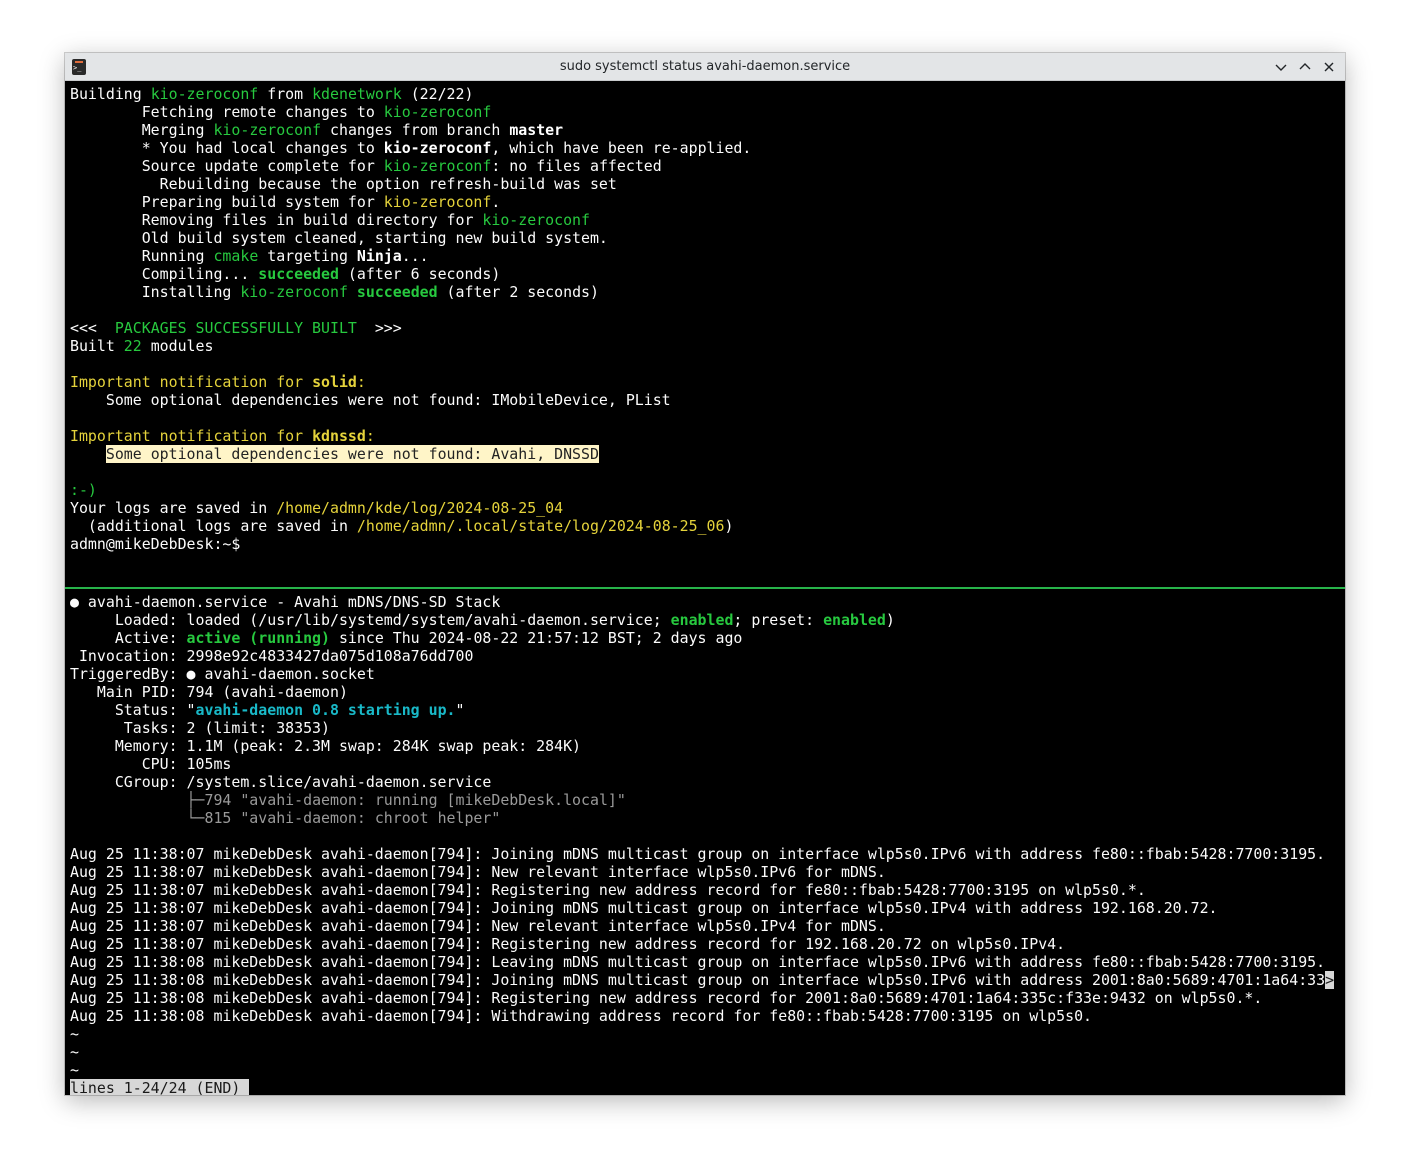  I want to click on terminal-line: :-), so click(410, 490).